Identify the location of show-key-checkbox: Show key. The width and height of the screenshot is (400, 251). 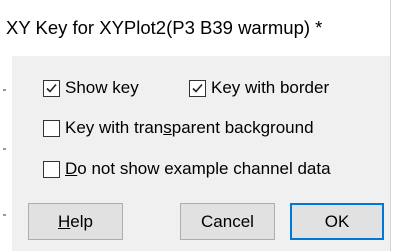
(91, 88).